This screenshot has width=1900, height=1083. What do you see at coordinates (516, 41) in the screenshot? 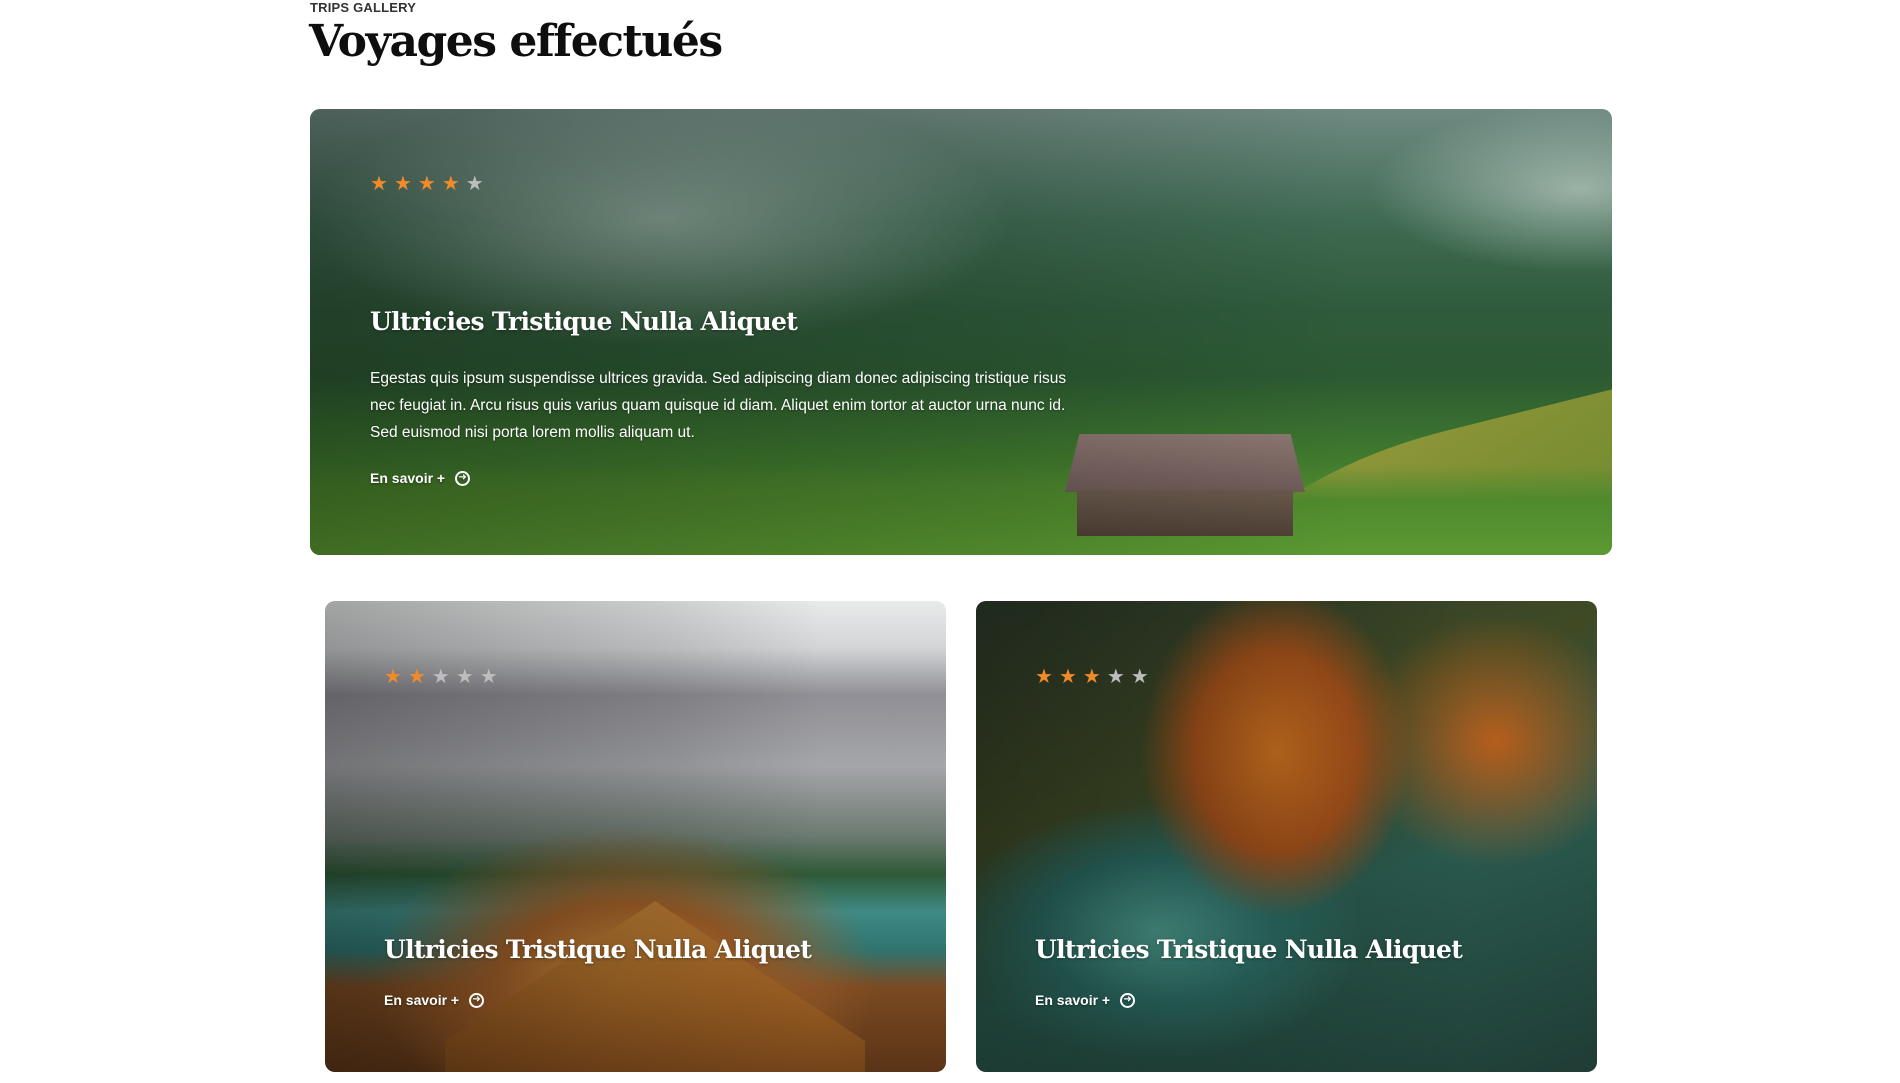
I see `page-title: Voyages effectués` at bounding box center [516, 41].